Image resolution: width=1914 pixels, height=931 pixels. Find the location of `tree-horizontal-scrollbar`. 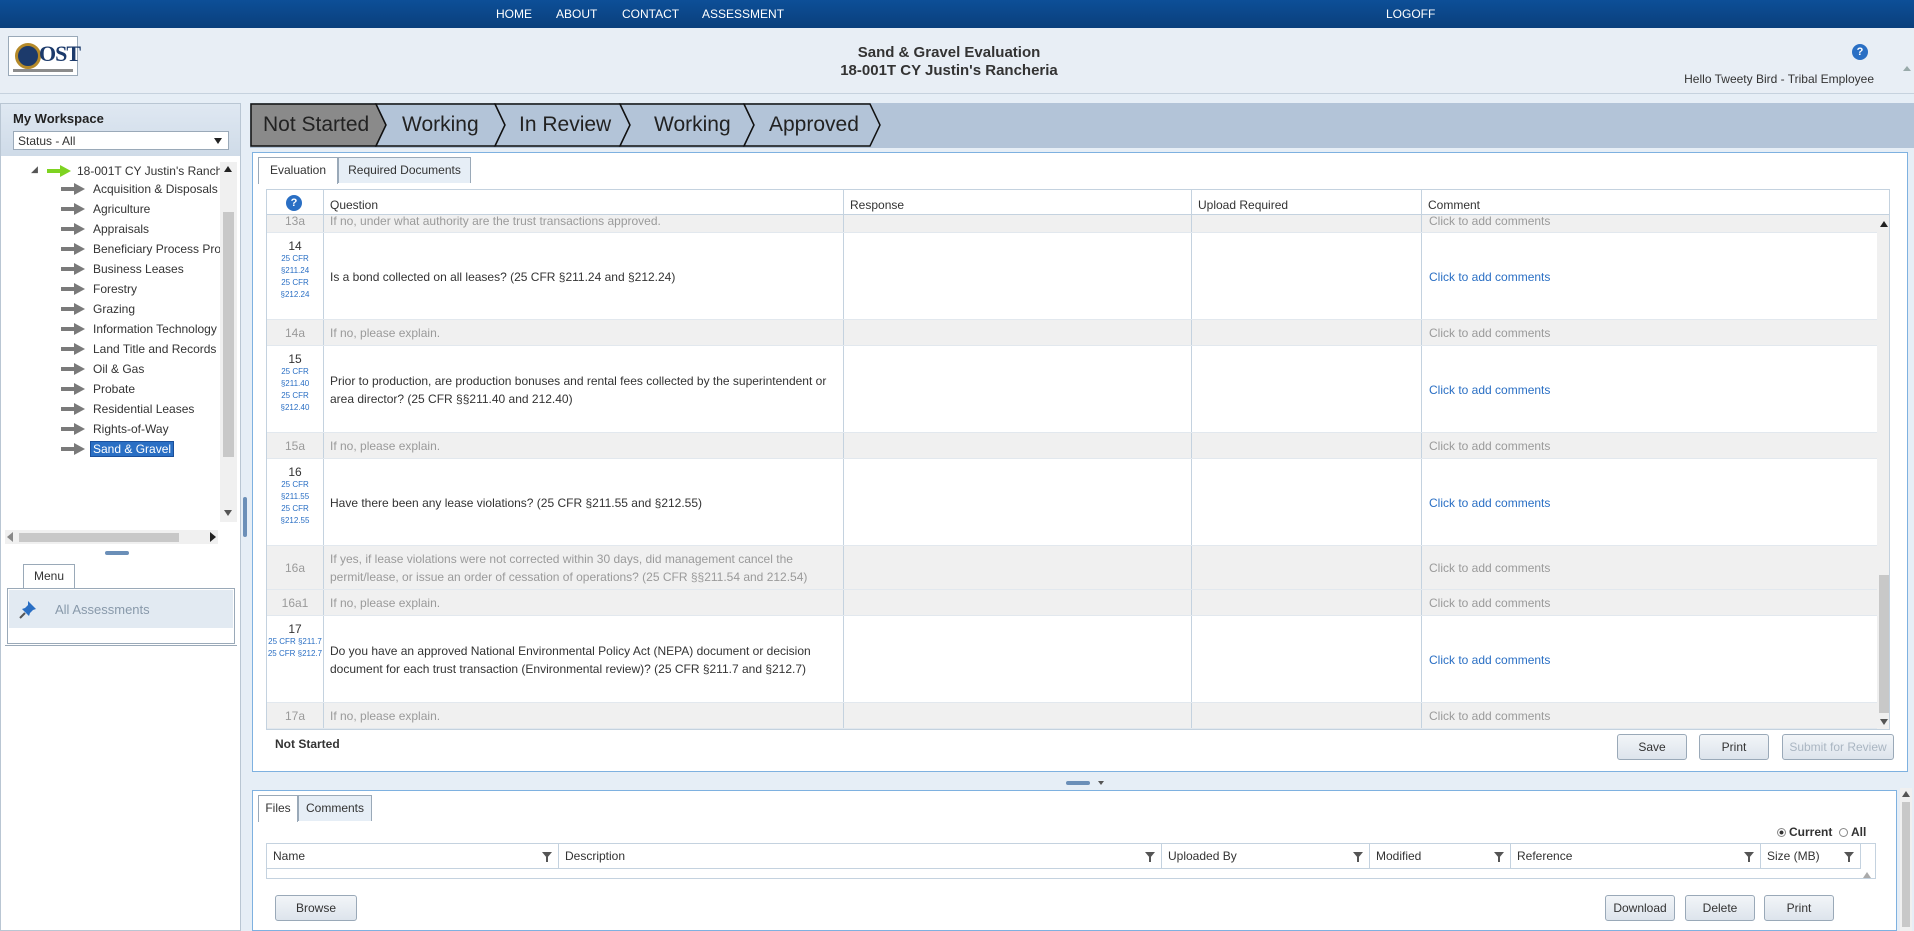

tree-horizontal-scrollbar is located at coordinates (111, 537).